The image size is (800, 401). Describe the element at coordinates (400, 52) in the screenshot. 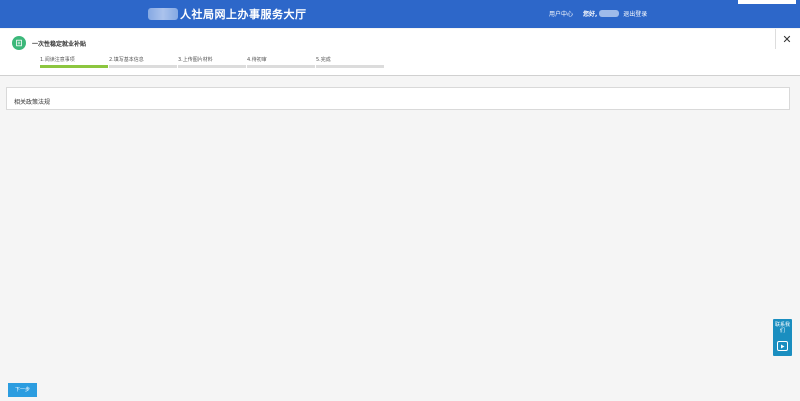

I see `service-panel: 一次性稳定就业补贴` at that location.